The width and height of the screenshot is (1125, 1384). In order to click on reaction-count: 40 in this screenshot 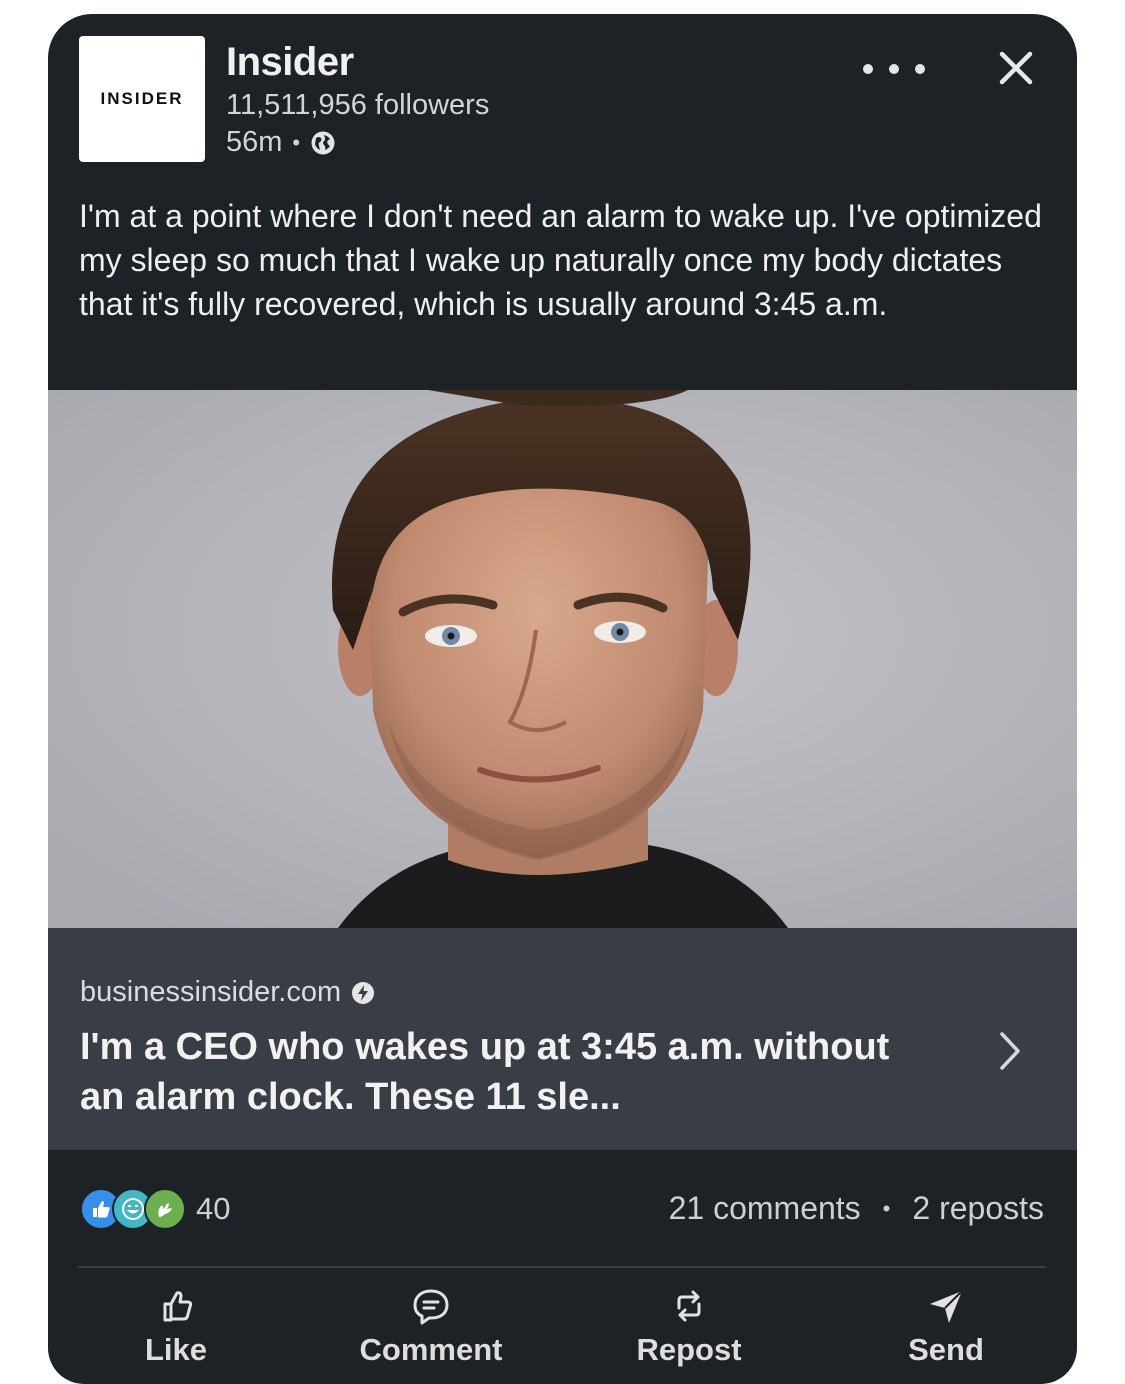, I will do `click(213, 1208)`.